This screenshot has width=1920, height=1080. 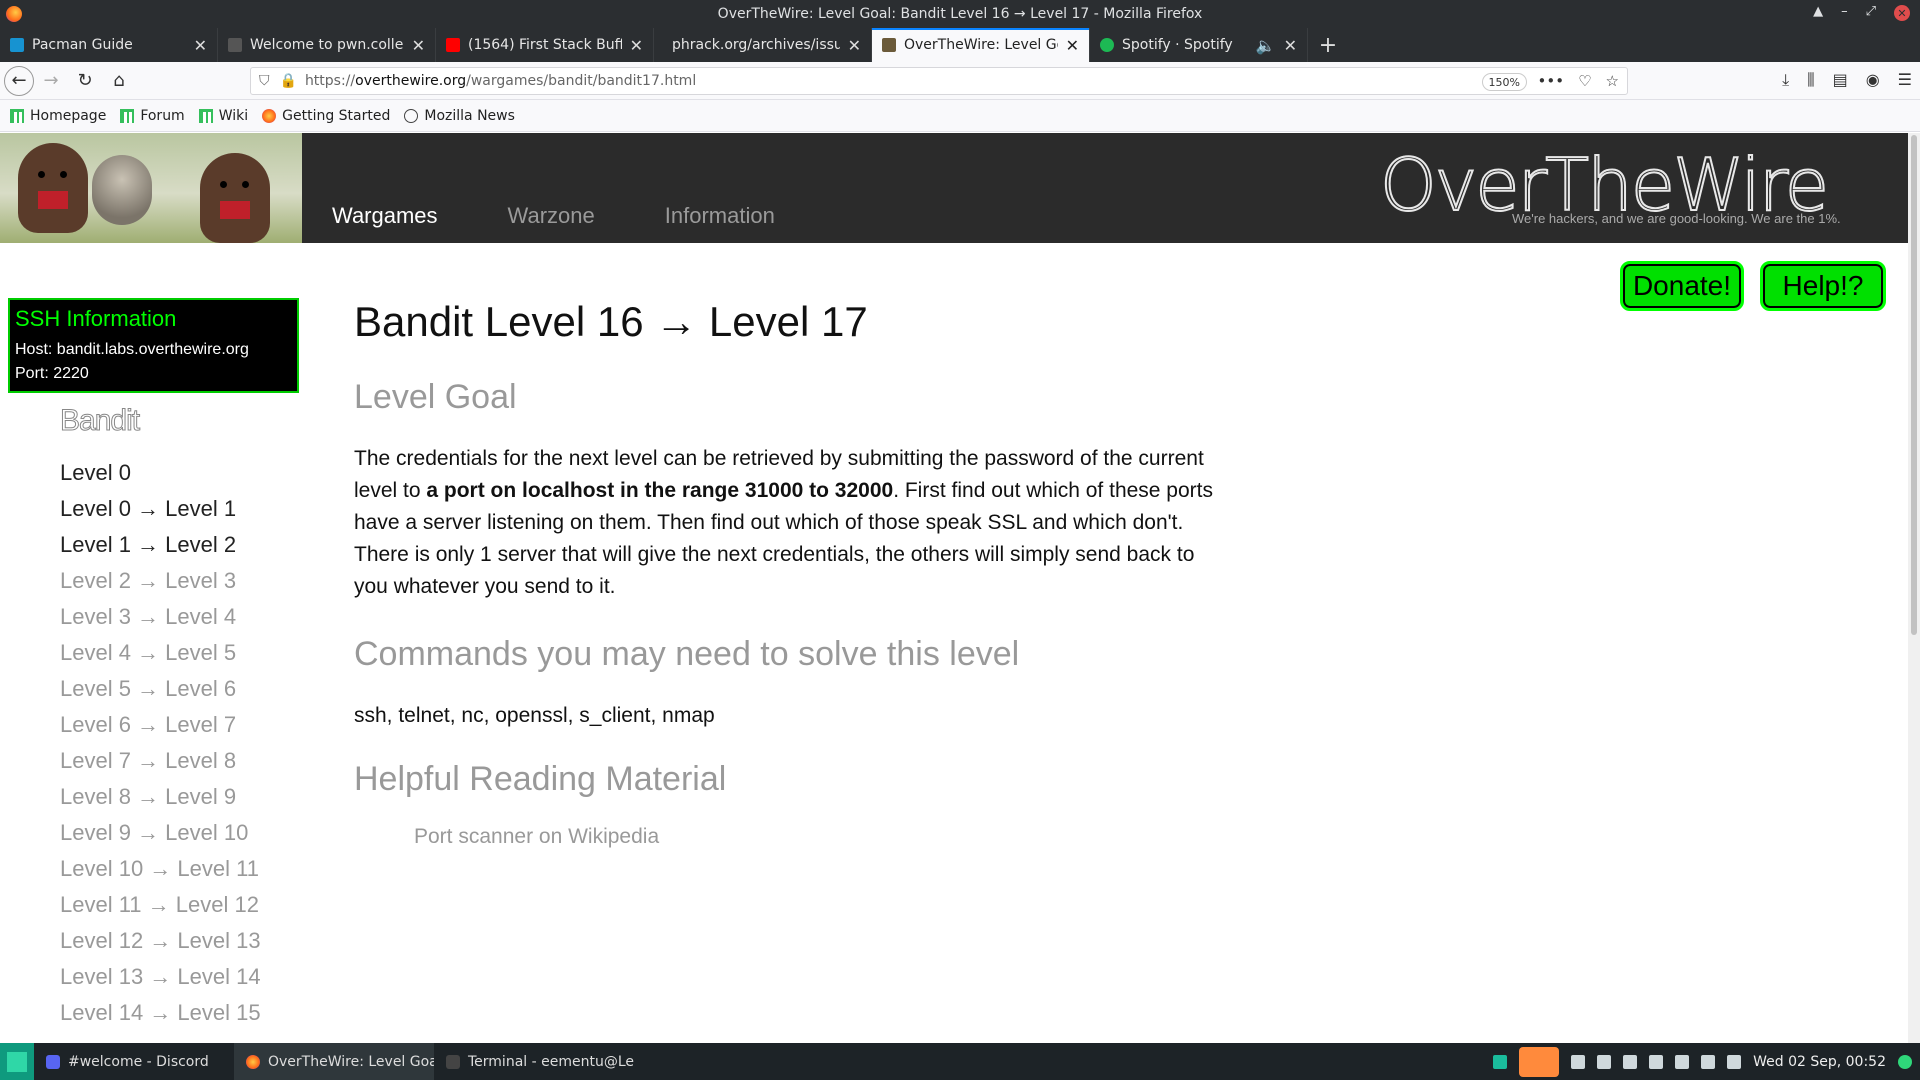 What do you see at coordinates (1504, 82) in the screenshot?
I see `zoom-indicator: 150%` at bounding box center [1504, 82].